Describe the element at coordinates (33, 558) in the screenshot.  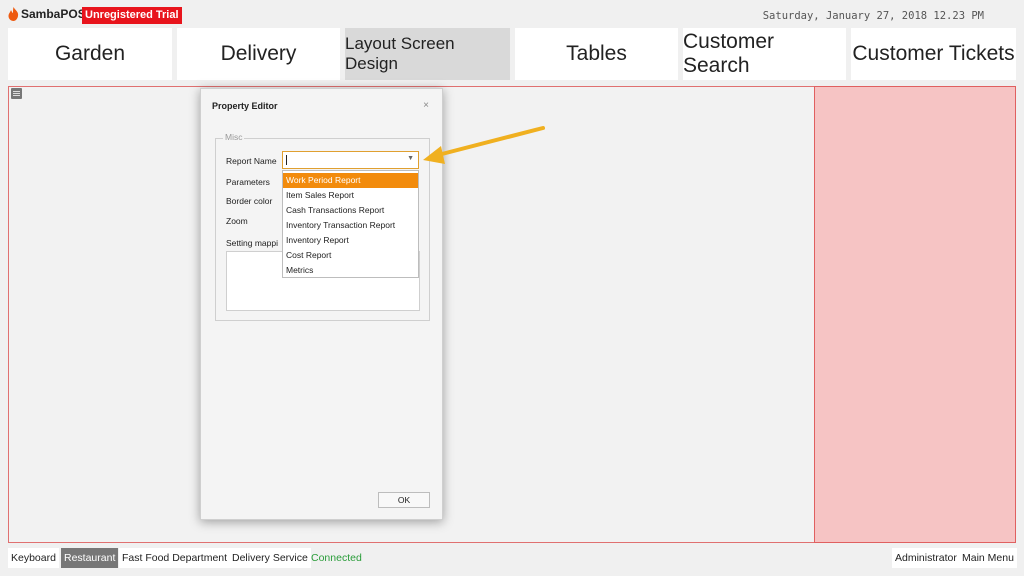
I see `keyboard-button: Keyboard` at that location.